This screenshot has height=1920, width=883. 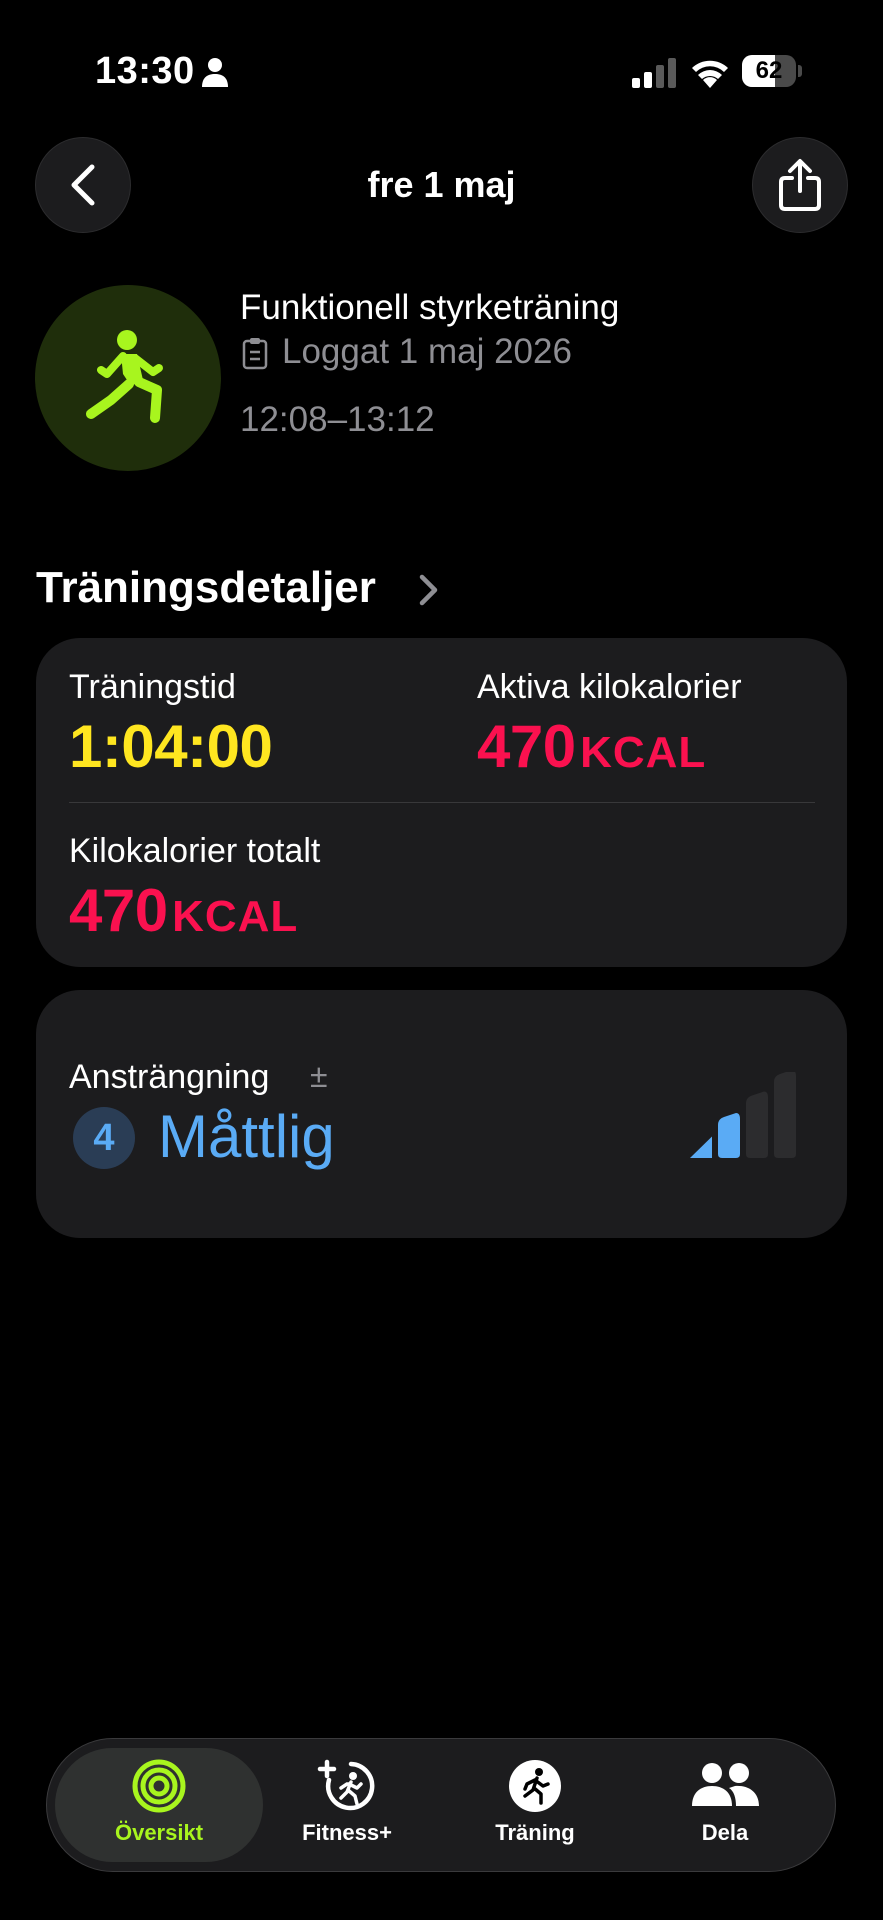 I want to click on tab-workouts: Träning, so click(x=535, y=1808).